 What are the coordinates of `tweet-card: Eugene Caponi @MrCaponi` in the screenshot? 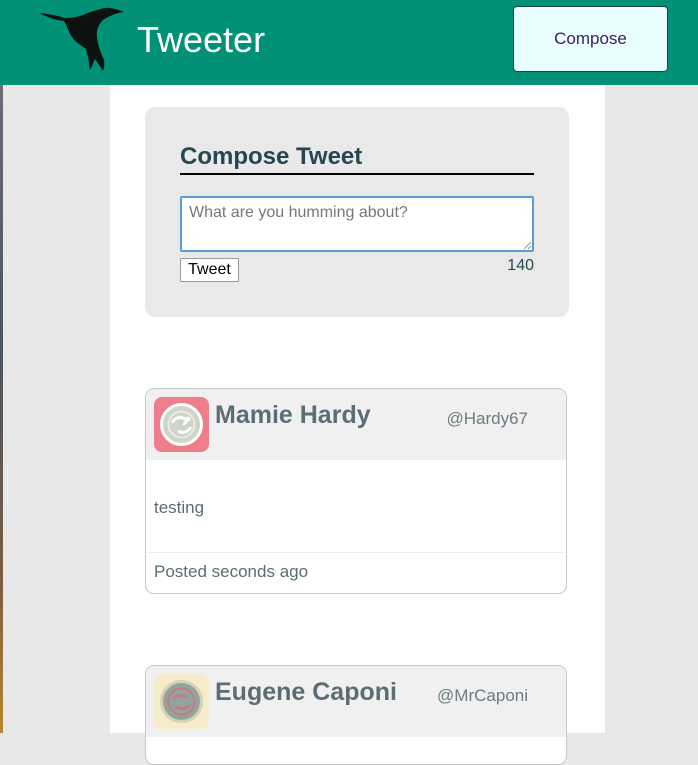 It's located at (356, 715).